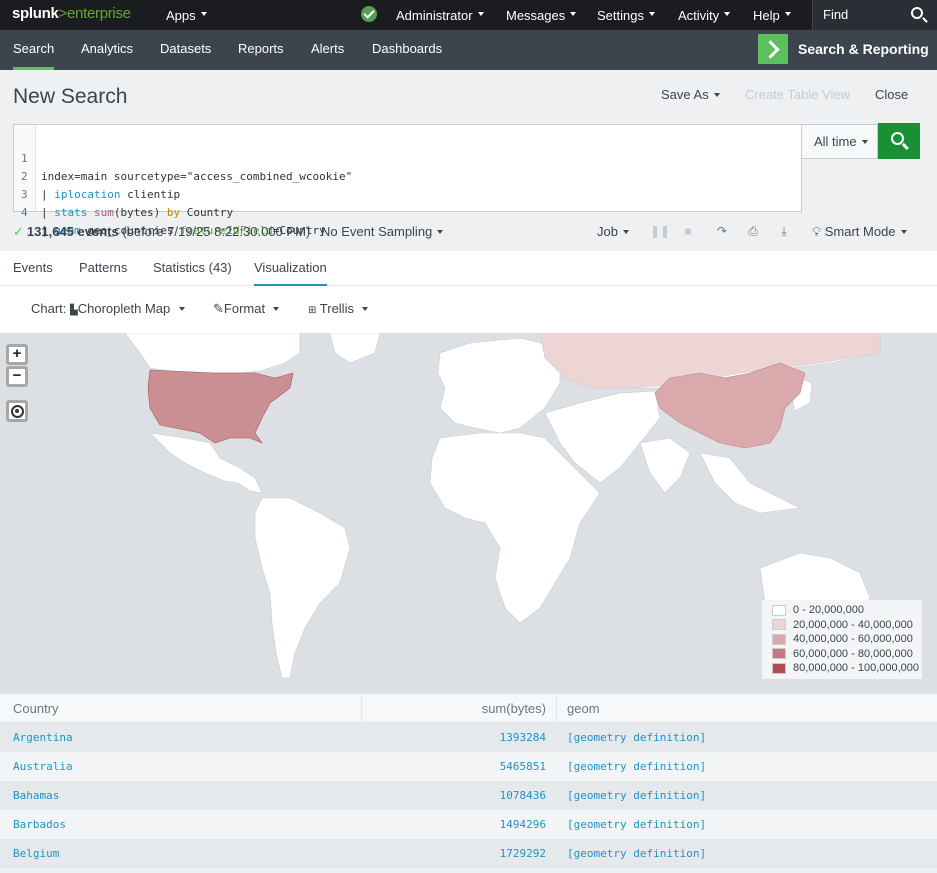 This screenshot has height=873, width=937. I want to click on share-icon: ↷, so click(722, 231).